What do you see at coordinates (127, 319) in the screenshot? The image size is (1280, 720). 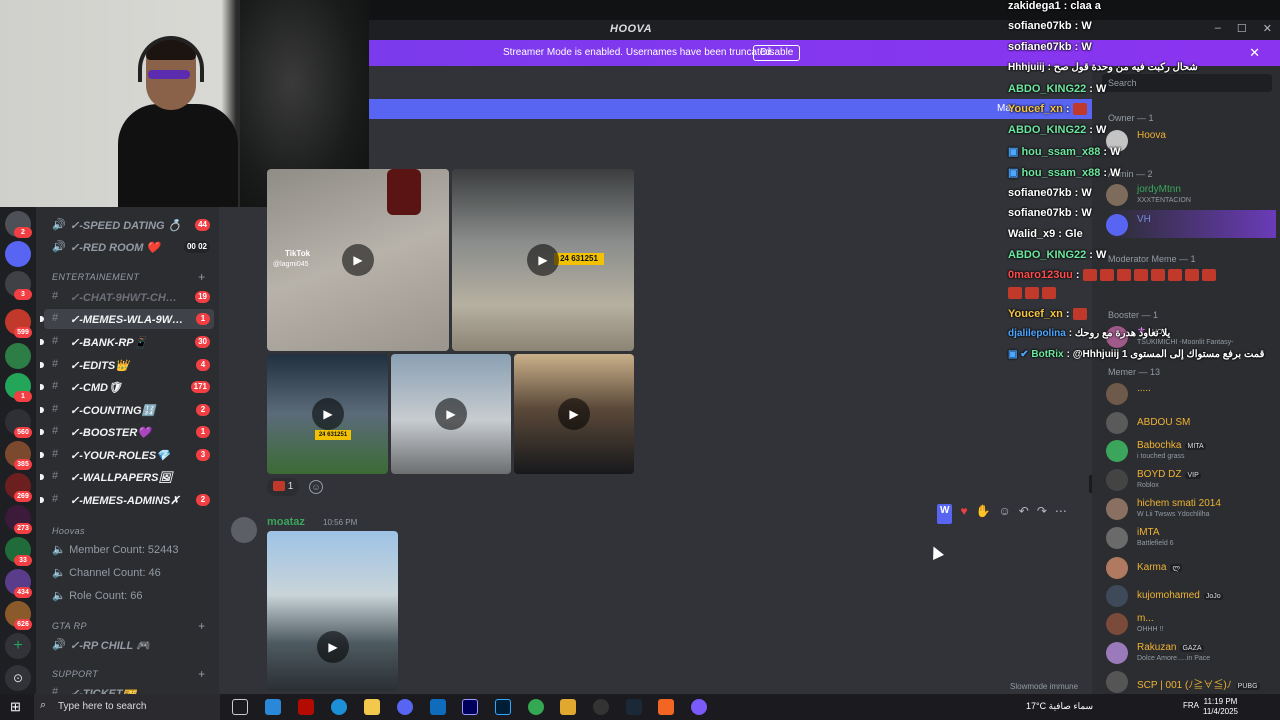 I see `channel-item-active: # ✓-MEMES-WLA-9W… 1` at bounding box center [127, 319].